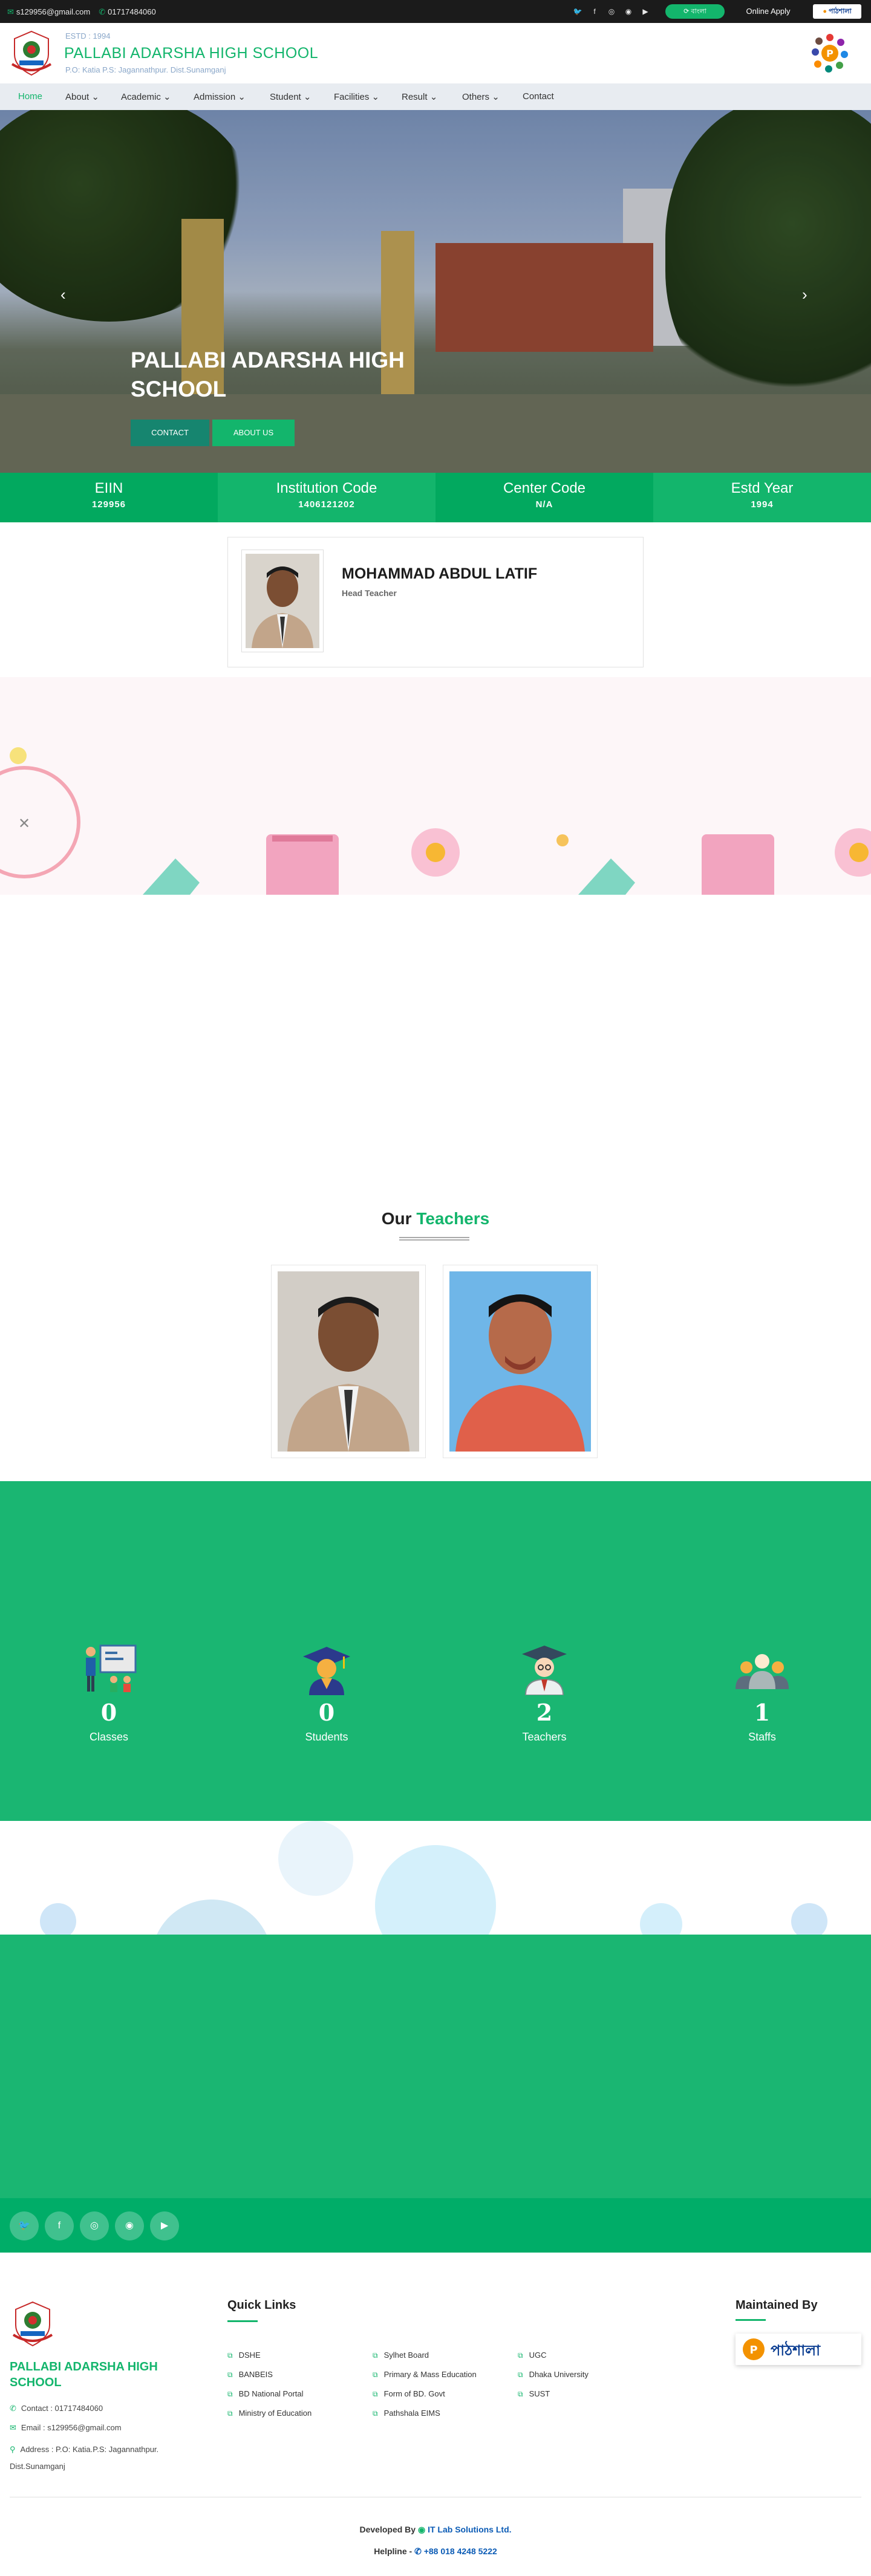 The width and height of the screenshot is (871, 2576). What do you see at coordinates (327, 498) in the screenshot?
I see `stat-institution-code: Institution Code 1406121202` at bounding box center [327, 498].